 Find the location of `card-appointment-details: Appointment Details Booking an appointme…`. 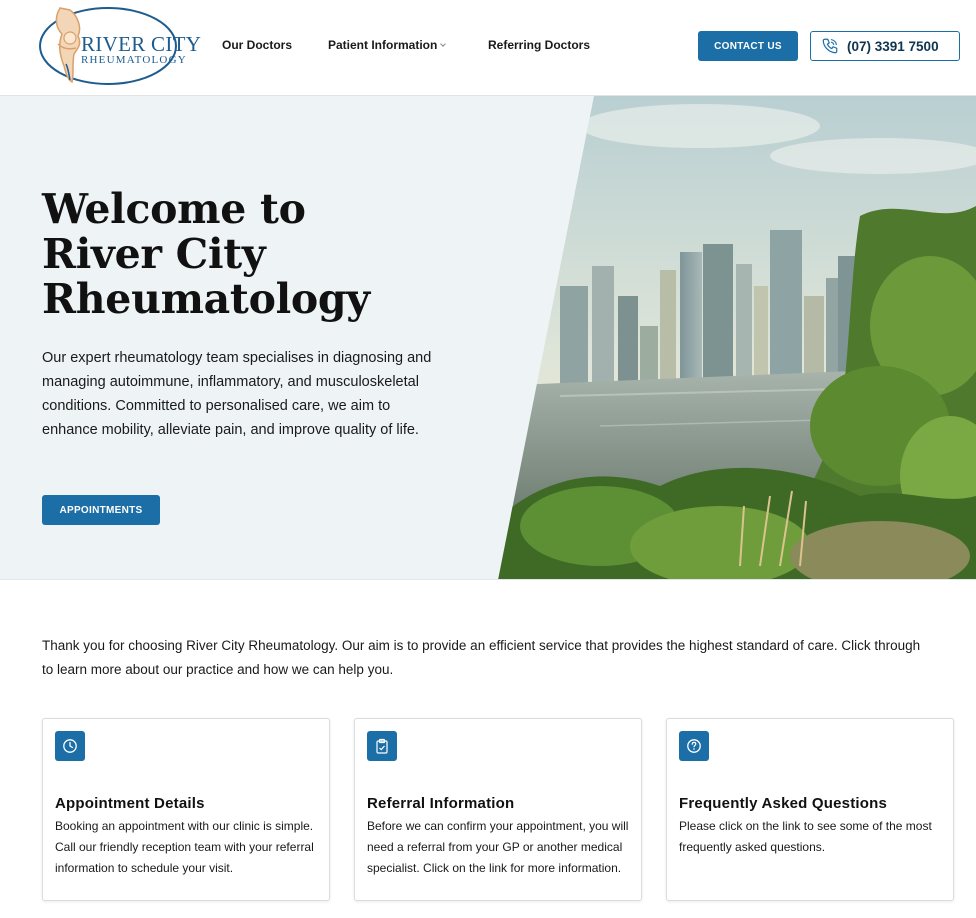

card-appointment-details: Appointment Details Booking an appointme… is located at coordinates (186, 809).